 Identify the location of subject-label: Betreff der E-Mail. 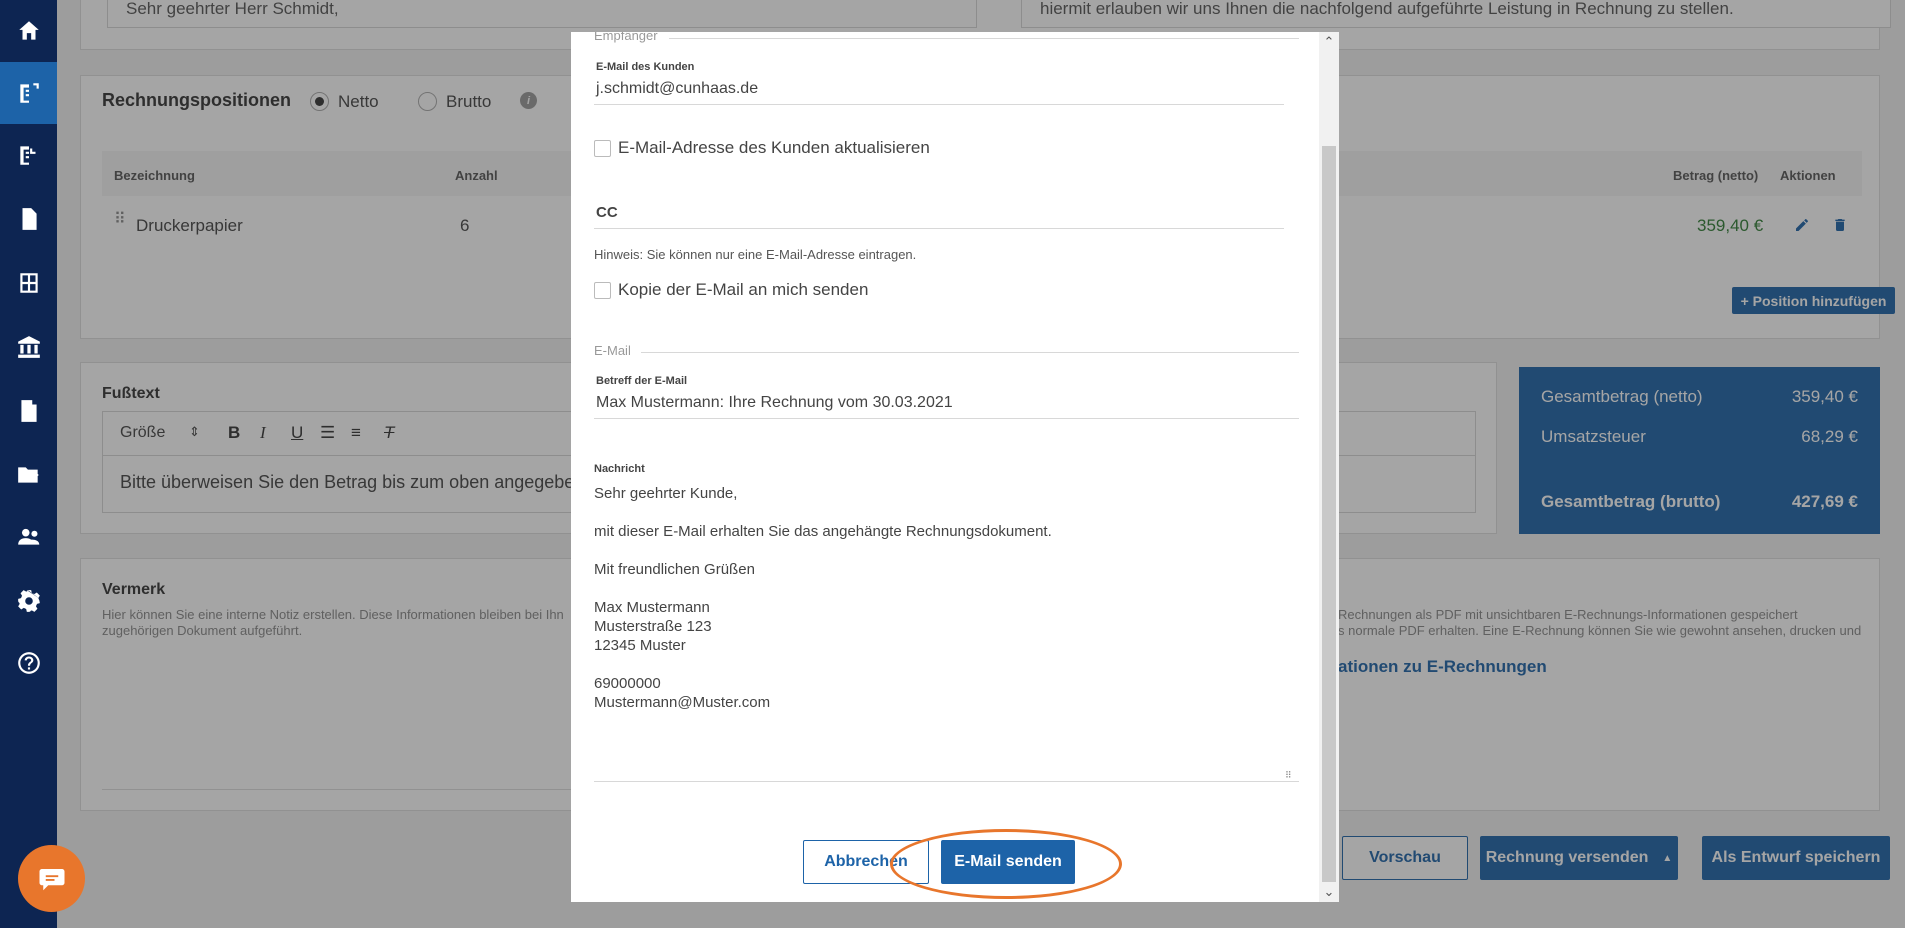
(642, 381).